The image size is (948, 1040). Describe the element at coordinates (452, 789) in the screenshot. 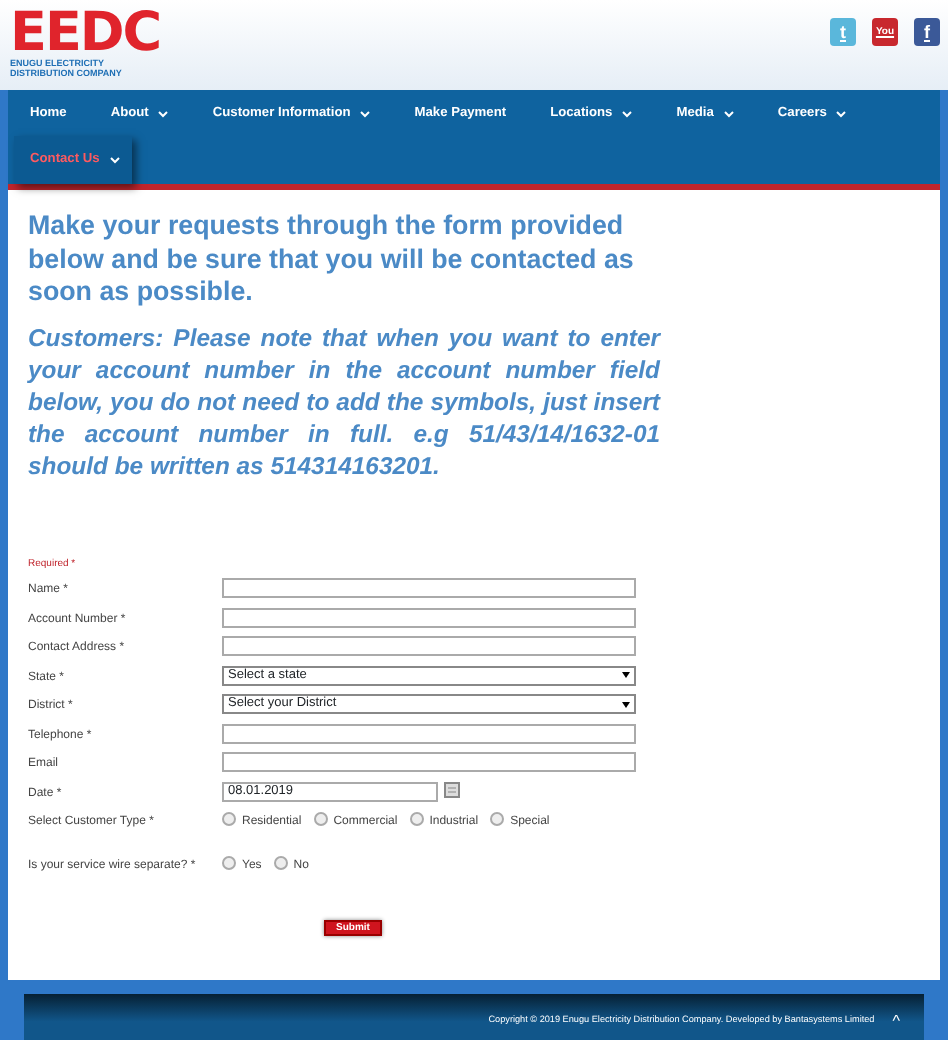

I see `calendar-icon` at that location.